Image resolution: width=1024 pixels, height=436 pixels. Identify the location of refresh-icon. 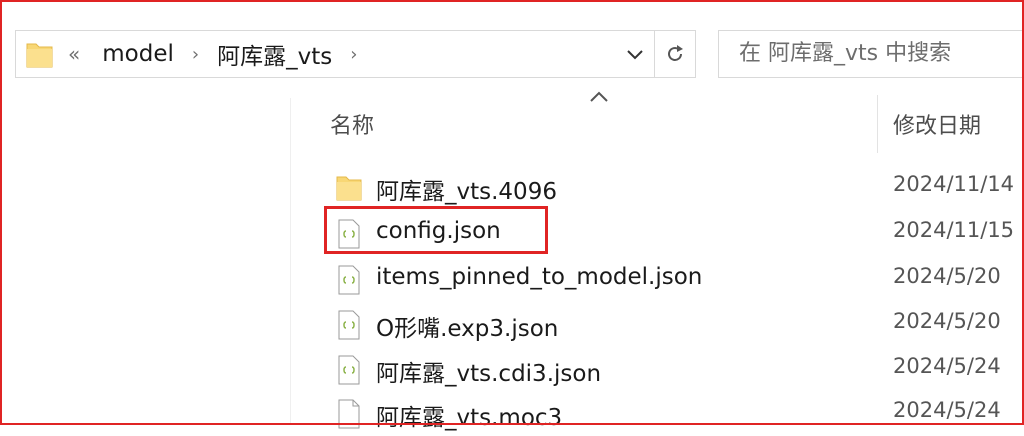
(675, 53).